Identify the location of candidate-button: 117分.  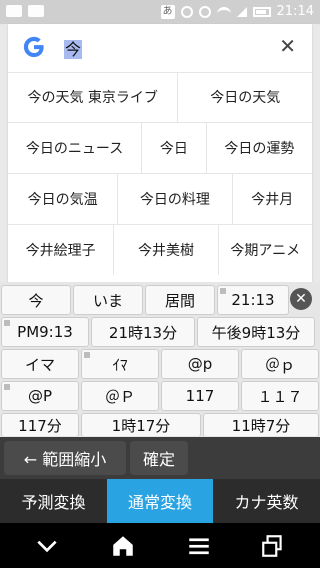
(40, 424).